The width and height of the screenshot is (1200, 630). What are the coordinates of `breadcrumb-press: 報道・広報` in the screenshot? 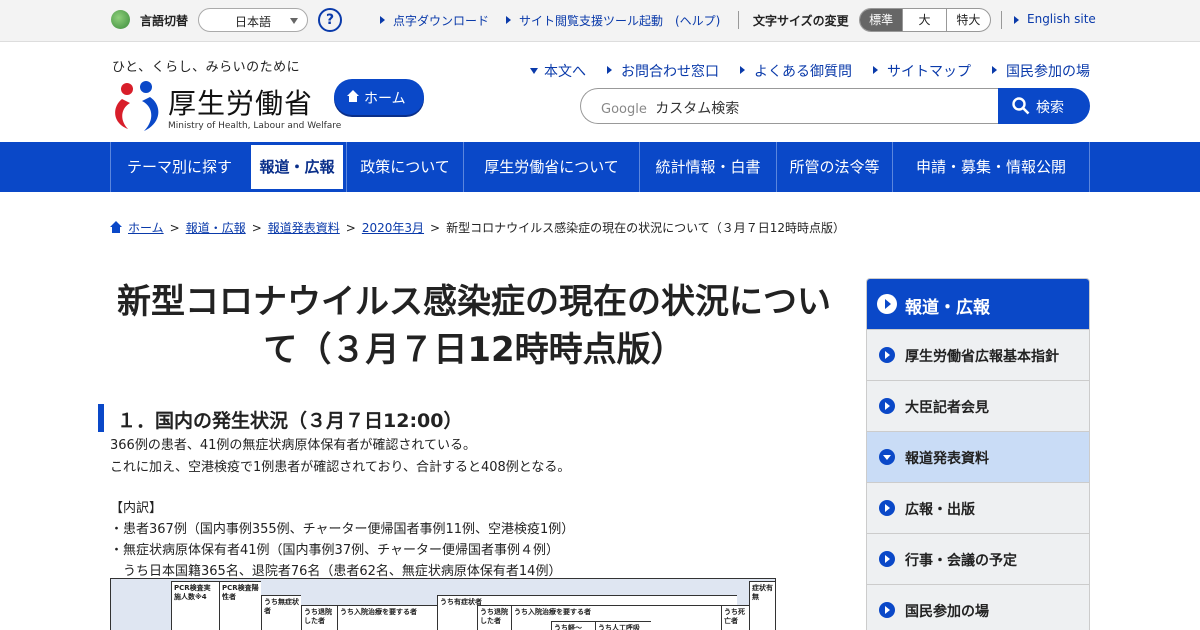 It's located at (216, 228).